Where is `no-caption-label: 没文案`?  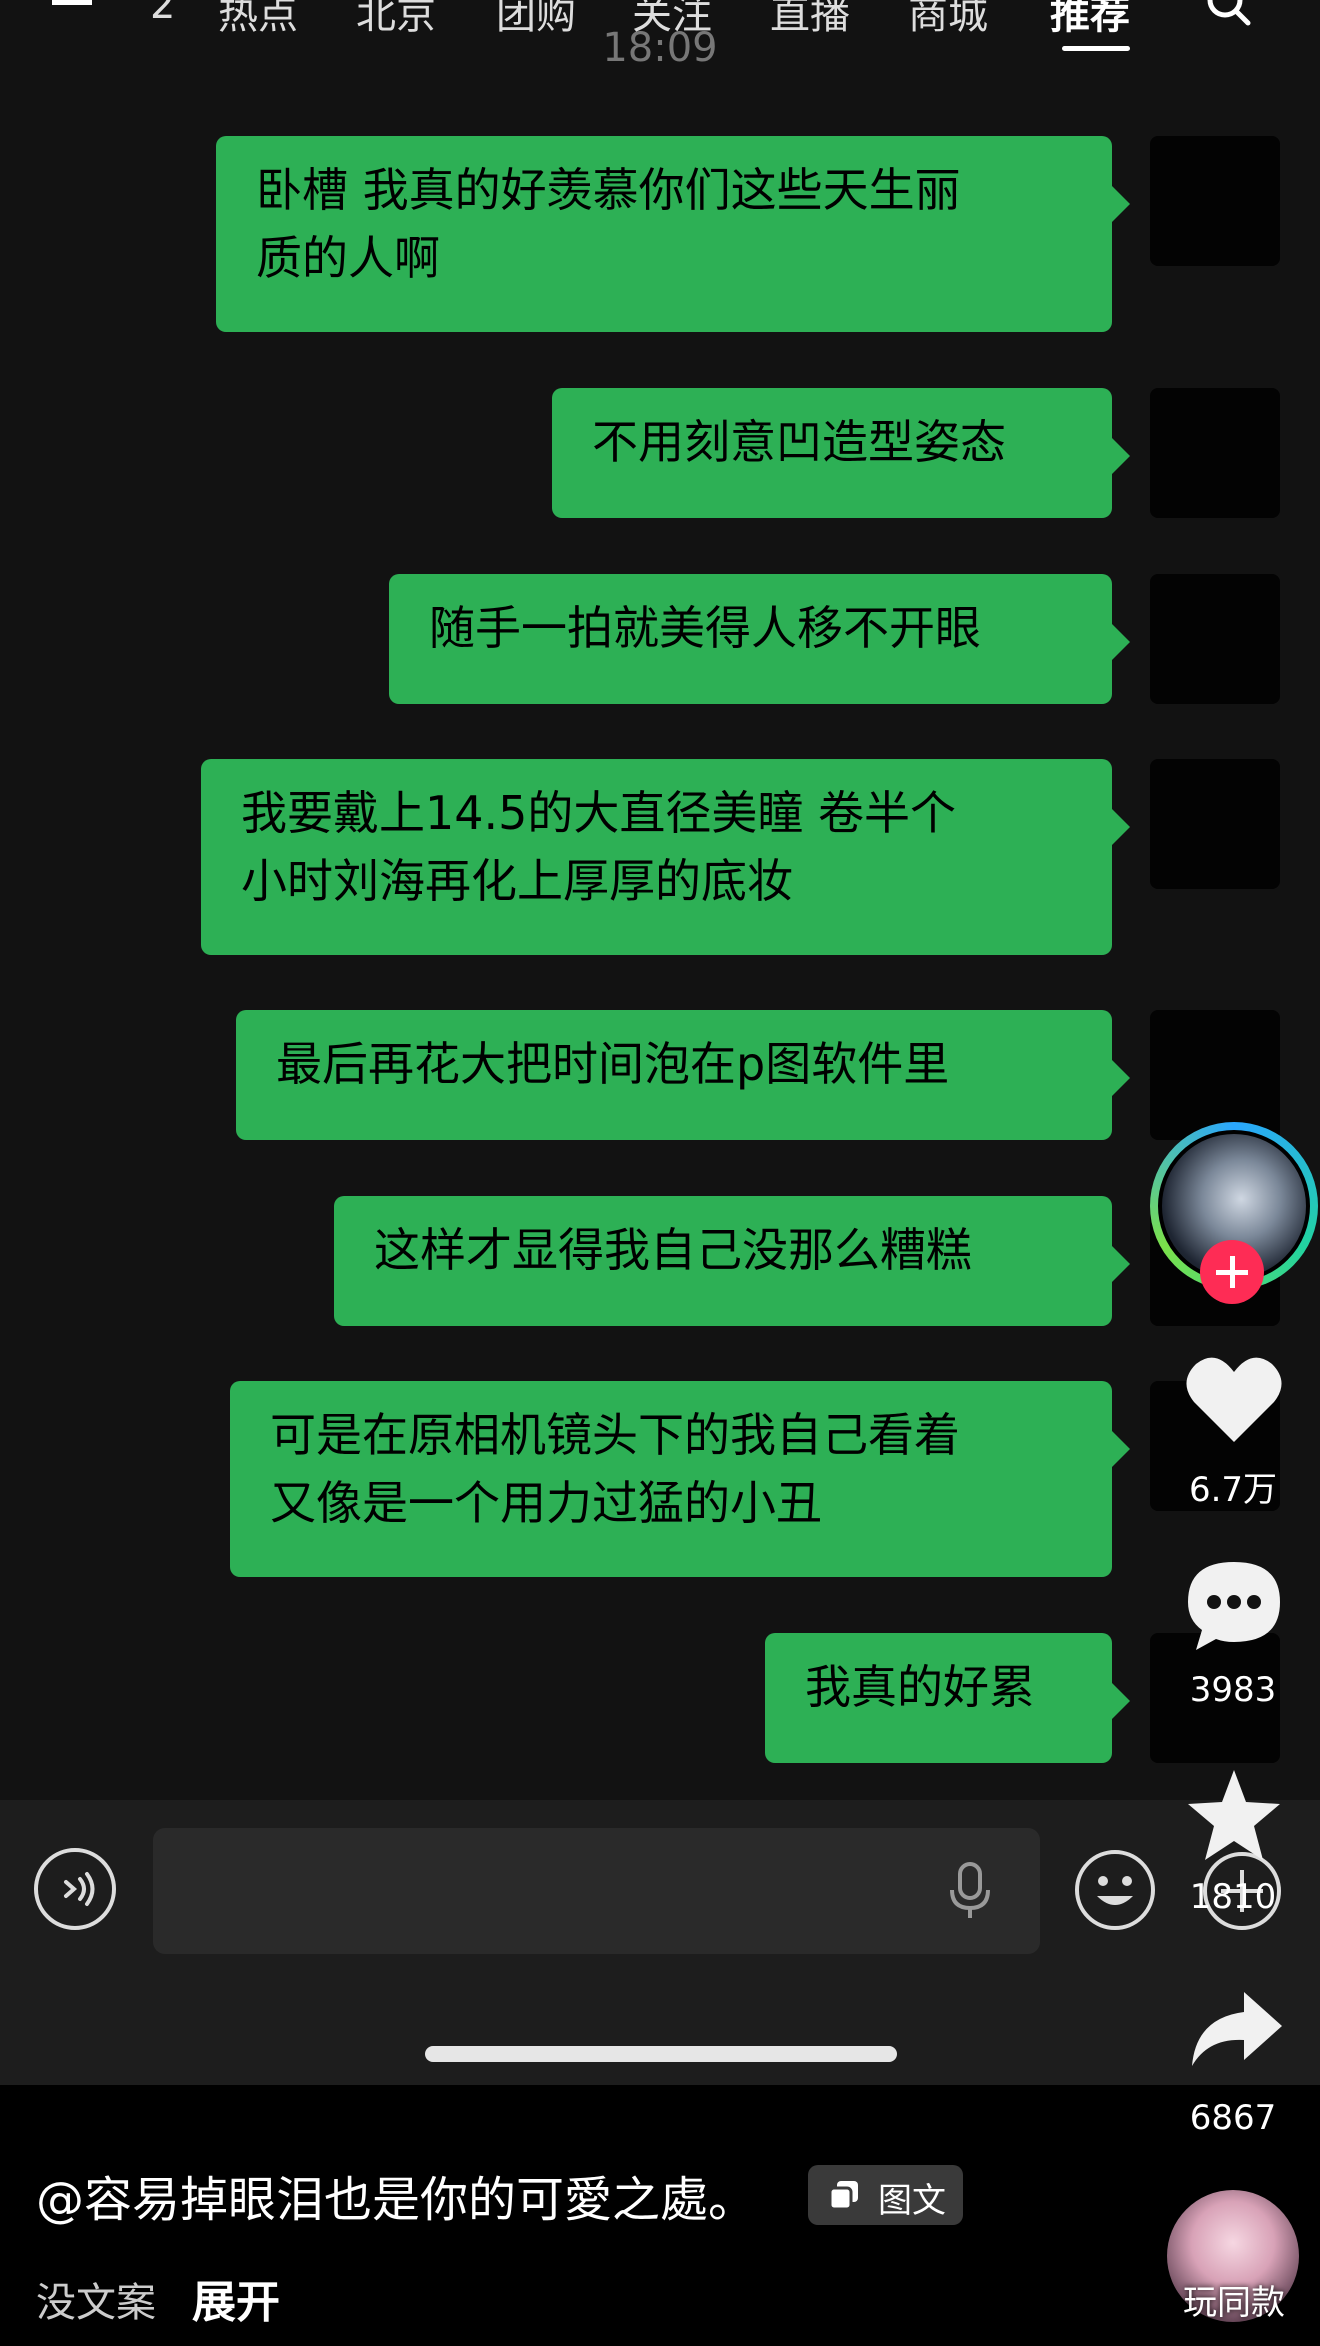
no-caption-label: 没文案 is located at coordinates (96, 2303).